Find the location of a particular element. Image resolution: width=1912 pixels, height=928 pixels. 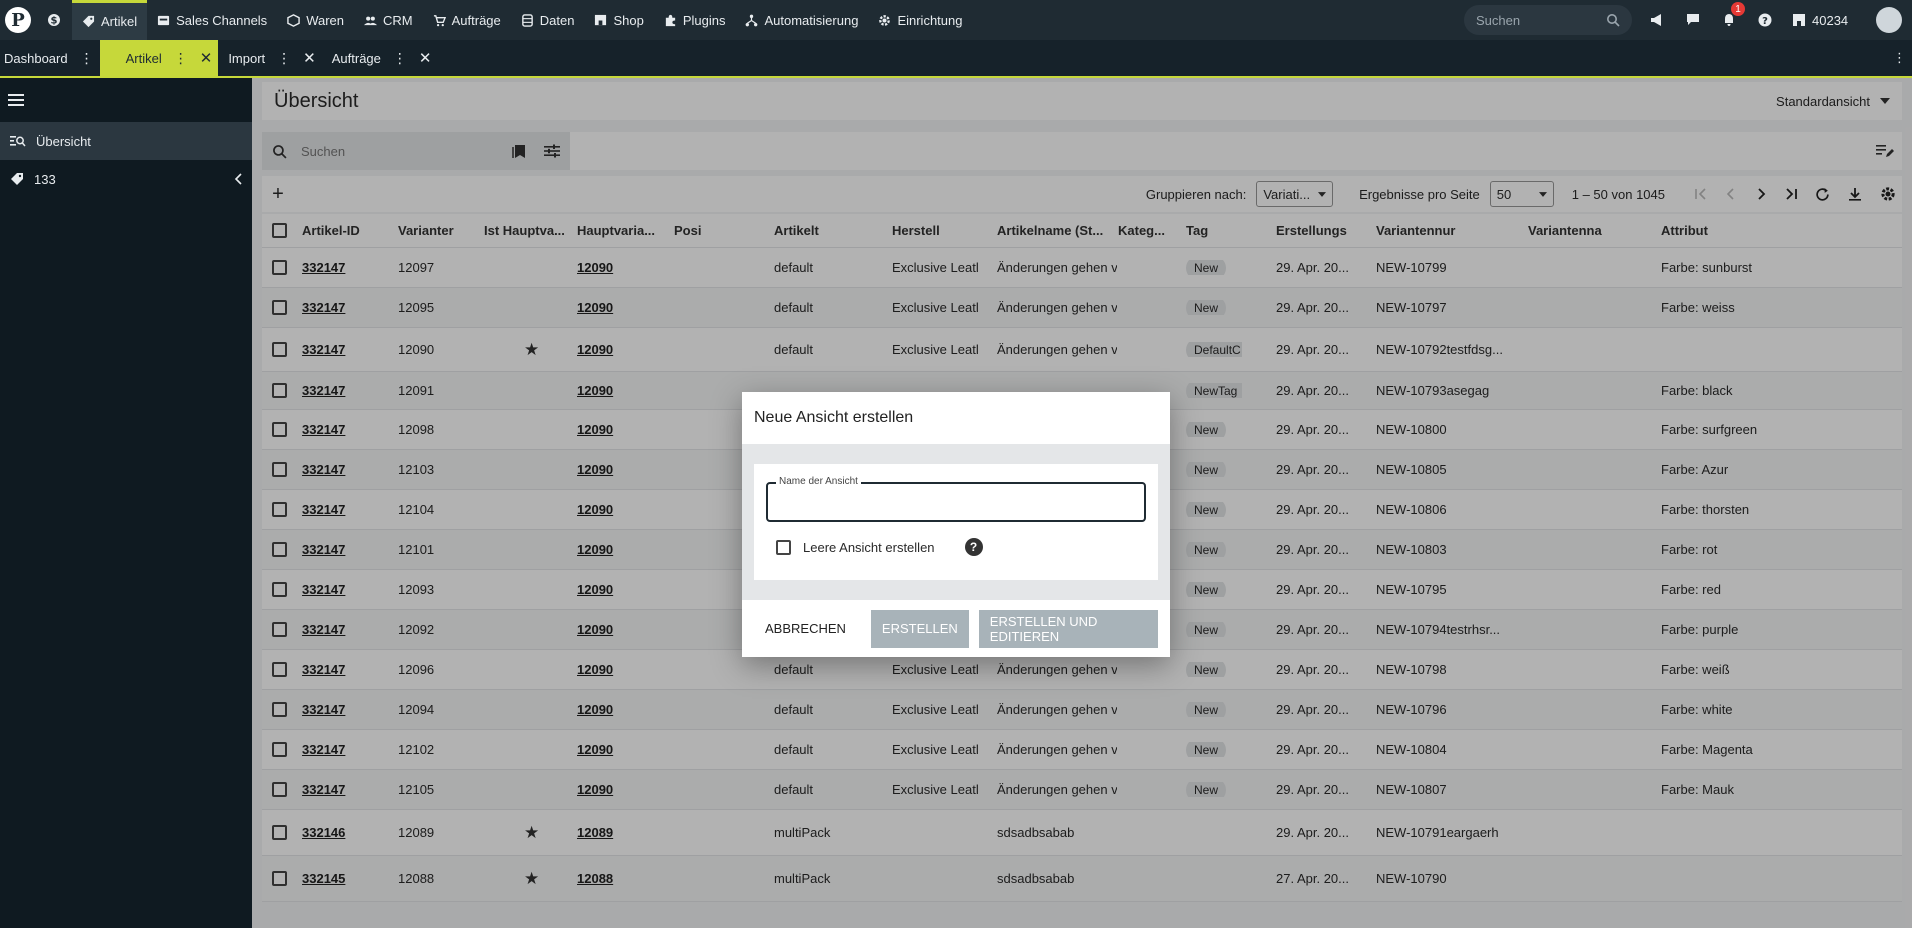

view-name-input is located at coordinates (956, 502).